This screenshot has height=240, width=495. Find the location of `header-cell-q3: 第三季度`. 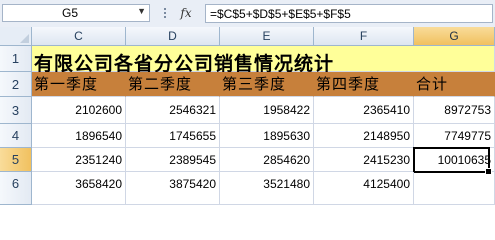

header-cell-q3: 第三季度 is located at coordinates (267, 84).